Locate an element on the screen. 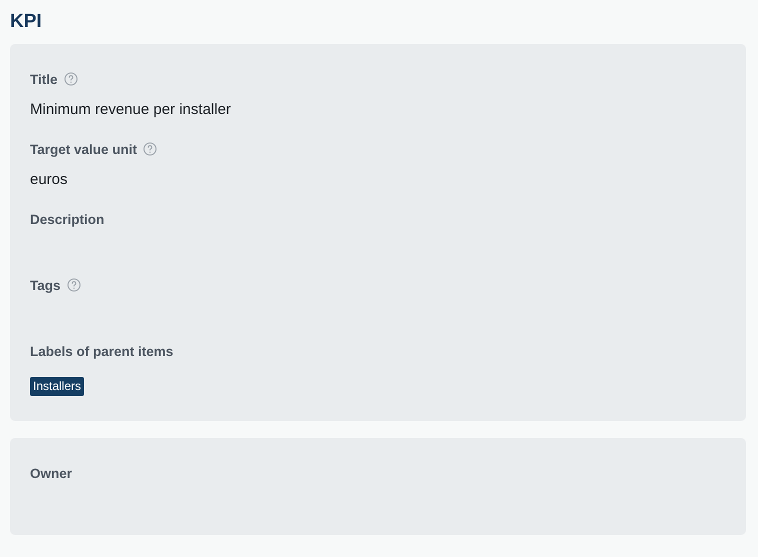 Image resolution: width=758 pixels, height=557 pixels. field-label: Title is located at coordinates (44, 79).